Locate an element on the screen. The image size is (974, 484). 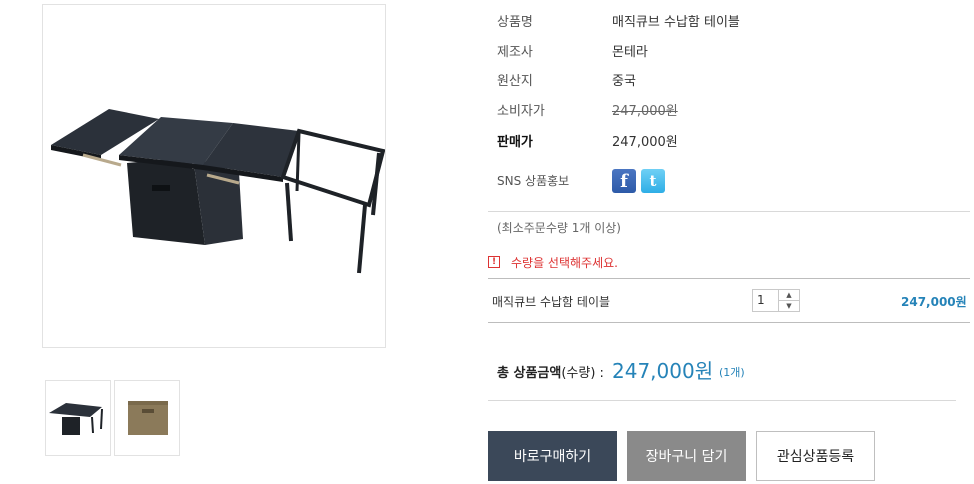
consumer-price-value: 247,000원 is located at coordinates (645, 111).